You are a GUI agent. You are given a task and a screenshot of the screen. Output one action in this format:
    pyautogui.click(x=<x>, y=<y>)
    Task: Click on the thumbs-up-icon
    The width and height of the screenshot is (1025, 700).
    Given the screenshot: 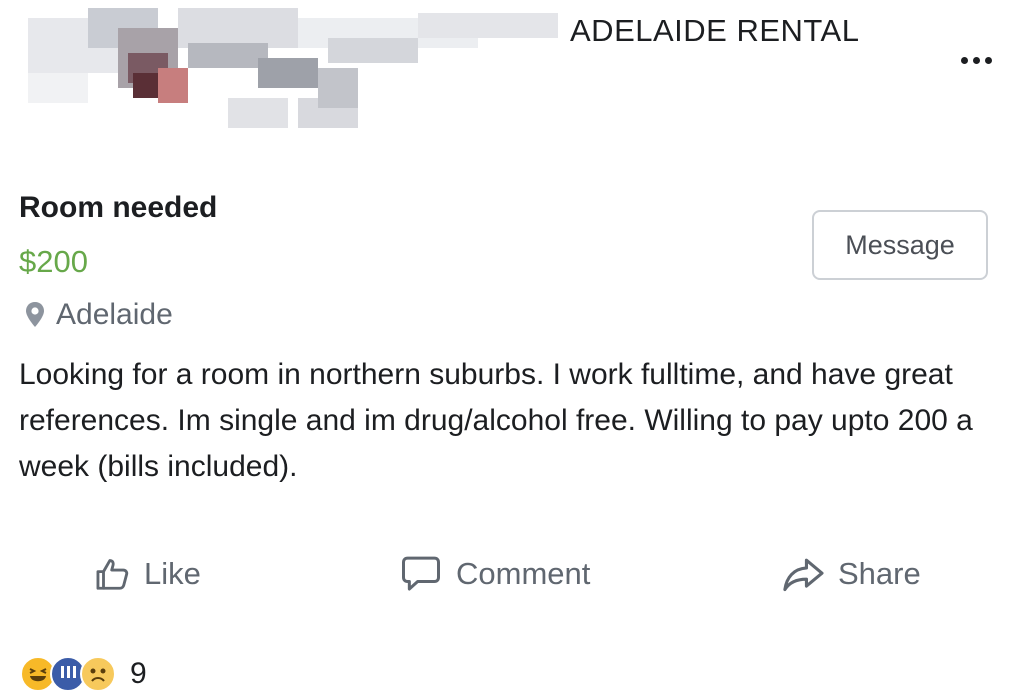 What is the action you would take?
    pyautogui.click(x=112, y=574)
    